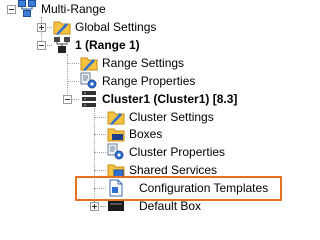 The image size is (320, 240). What do you see at coordinates (177, 152) in the screenshot?
I see `tree-item-label: Cluster Properties` at bounding box center [177, 152].